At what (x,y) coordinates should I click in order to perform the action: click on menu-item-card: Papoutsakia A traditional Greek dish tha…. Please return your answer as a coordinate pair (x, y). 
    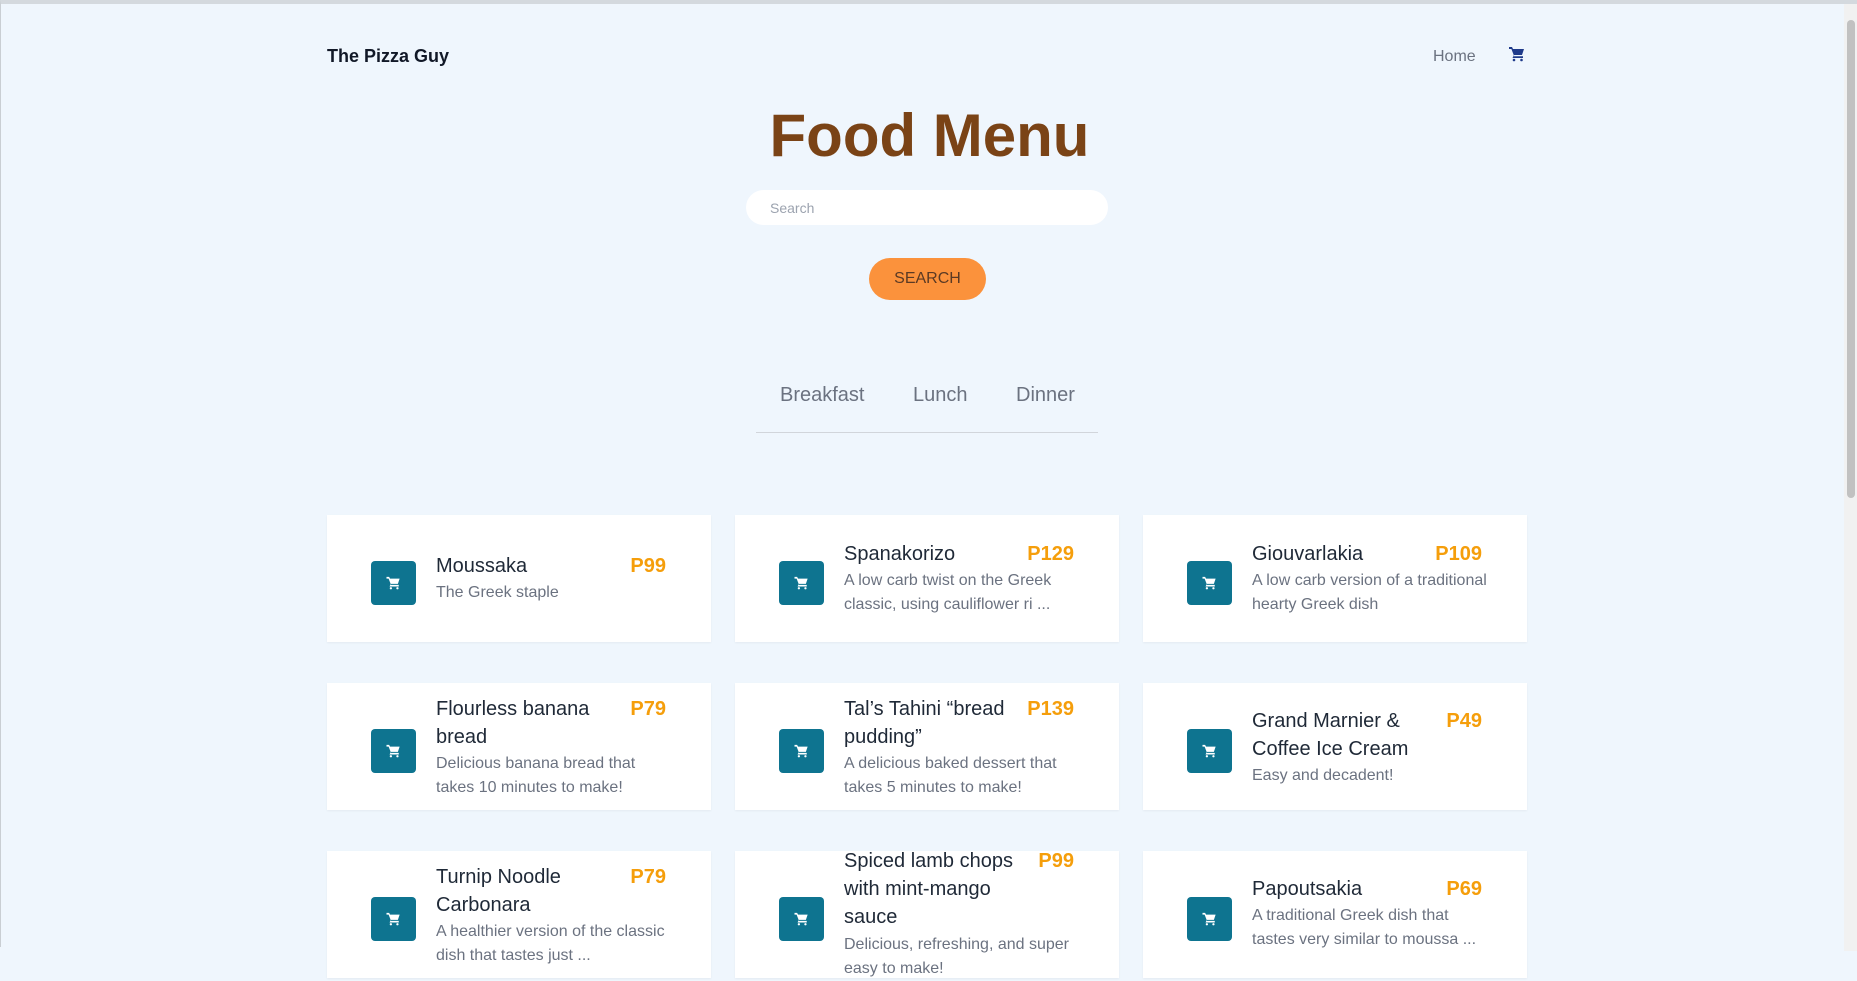
    Looking at the image, I should click on (1335, 914).